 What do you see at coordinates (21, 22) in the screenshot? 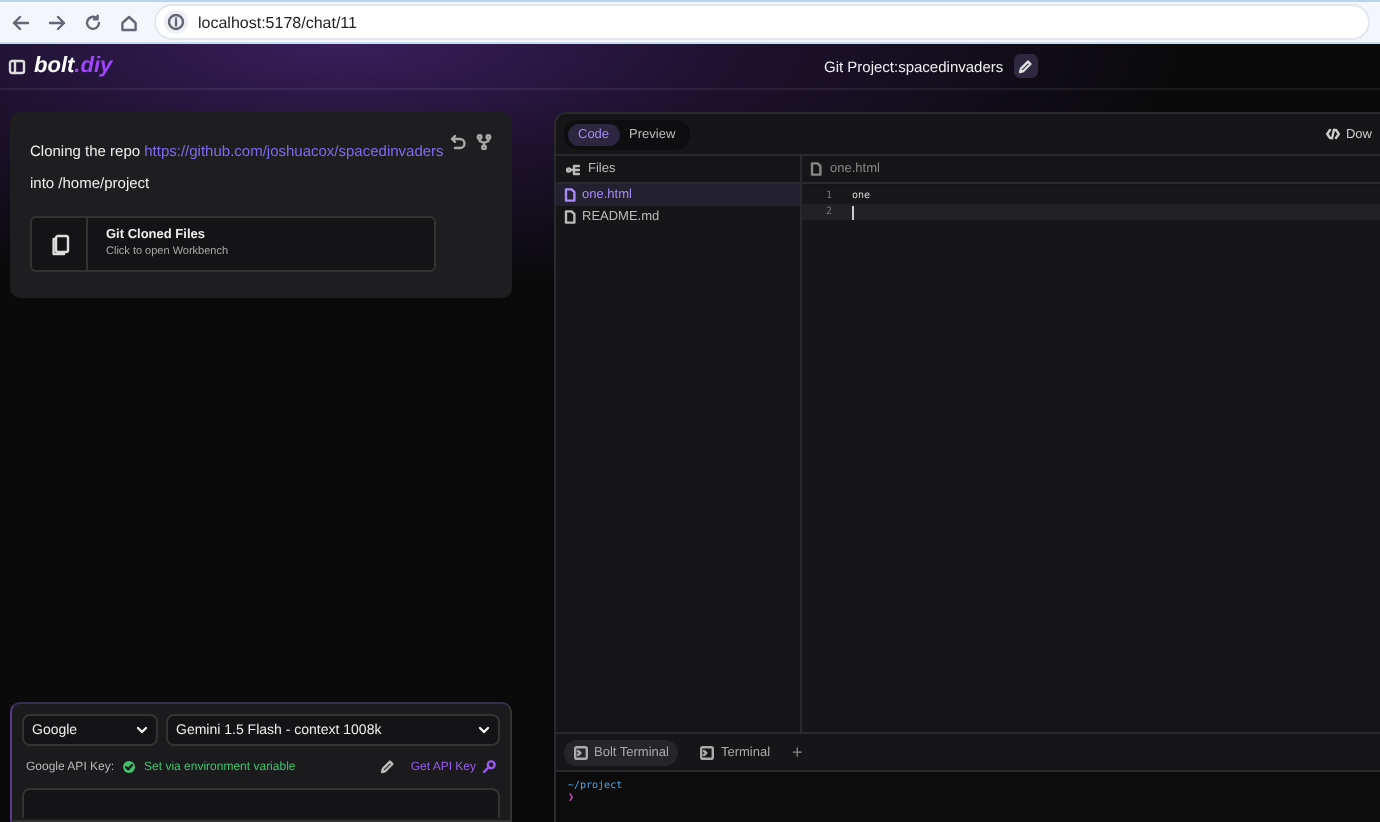
I see `back-icon` at bounding box center [21, 22].